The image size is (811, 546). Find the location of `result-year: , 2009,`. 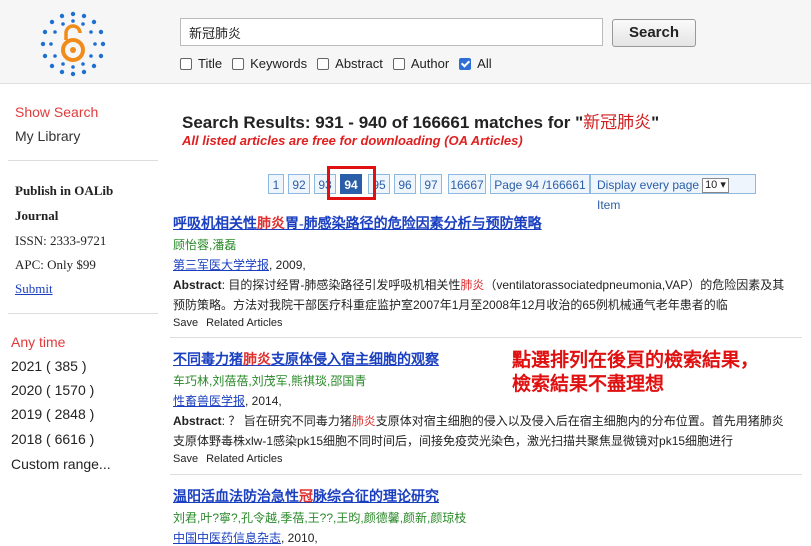

result-year: , 2009, is located at coordinates (287, 265).